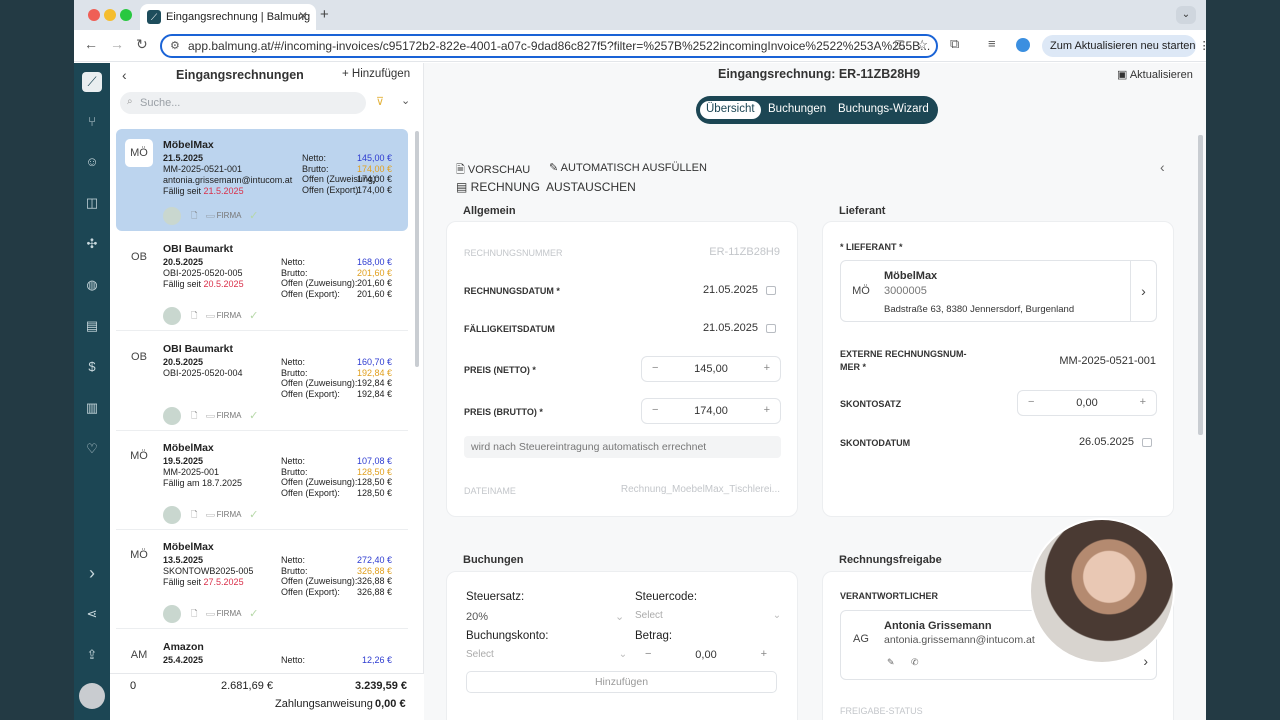 This screenshot has width=1280, height=720. I want to click on add-label: Hinzufügen, so click(381, 74).